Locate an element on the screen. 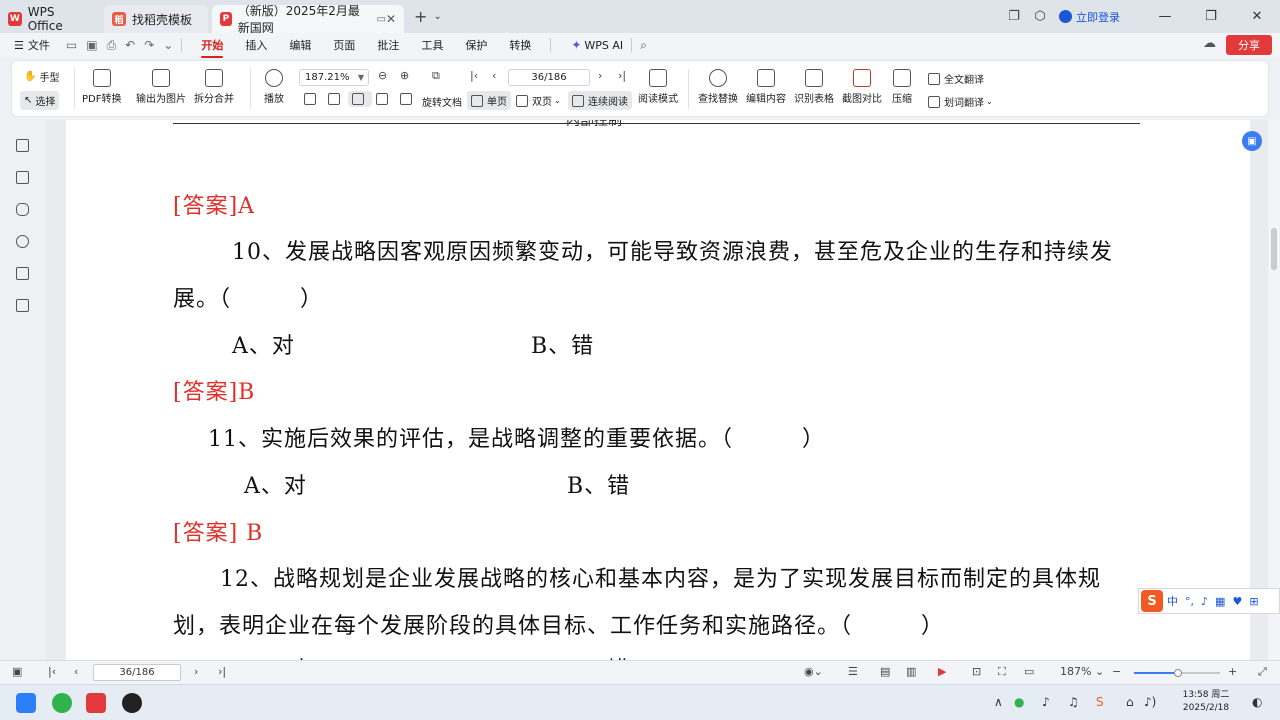 The height and width of the screenshot is (720, 1280). screen-icon: ▭ is located at coordinates (380, 19).